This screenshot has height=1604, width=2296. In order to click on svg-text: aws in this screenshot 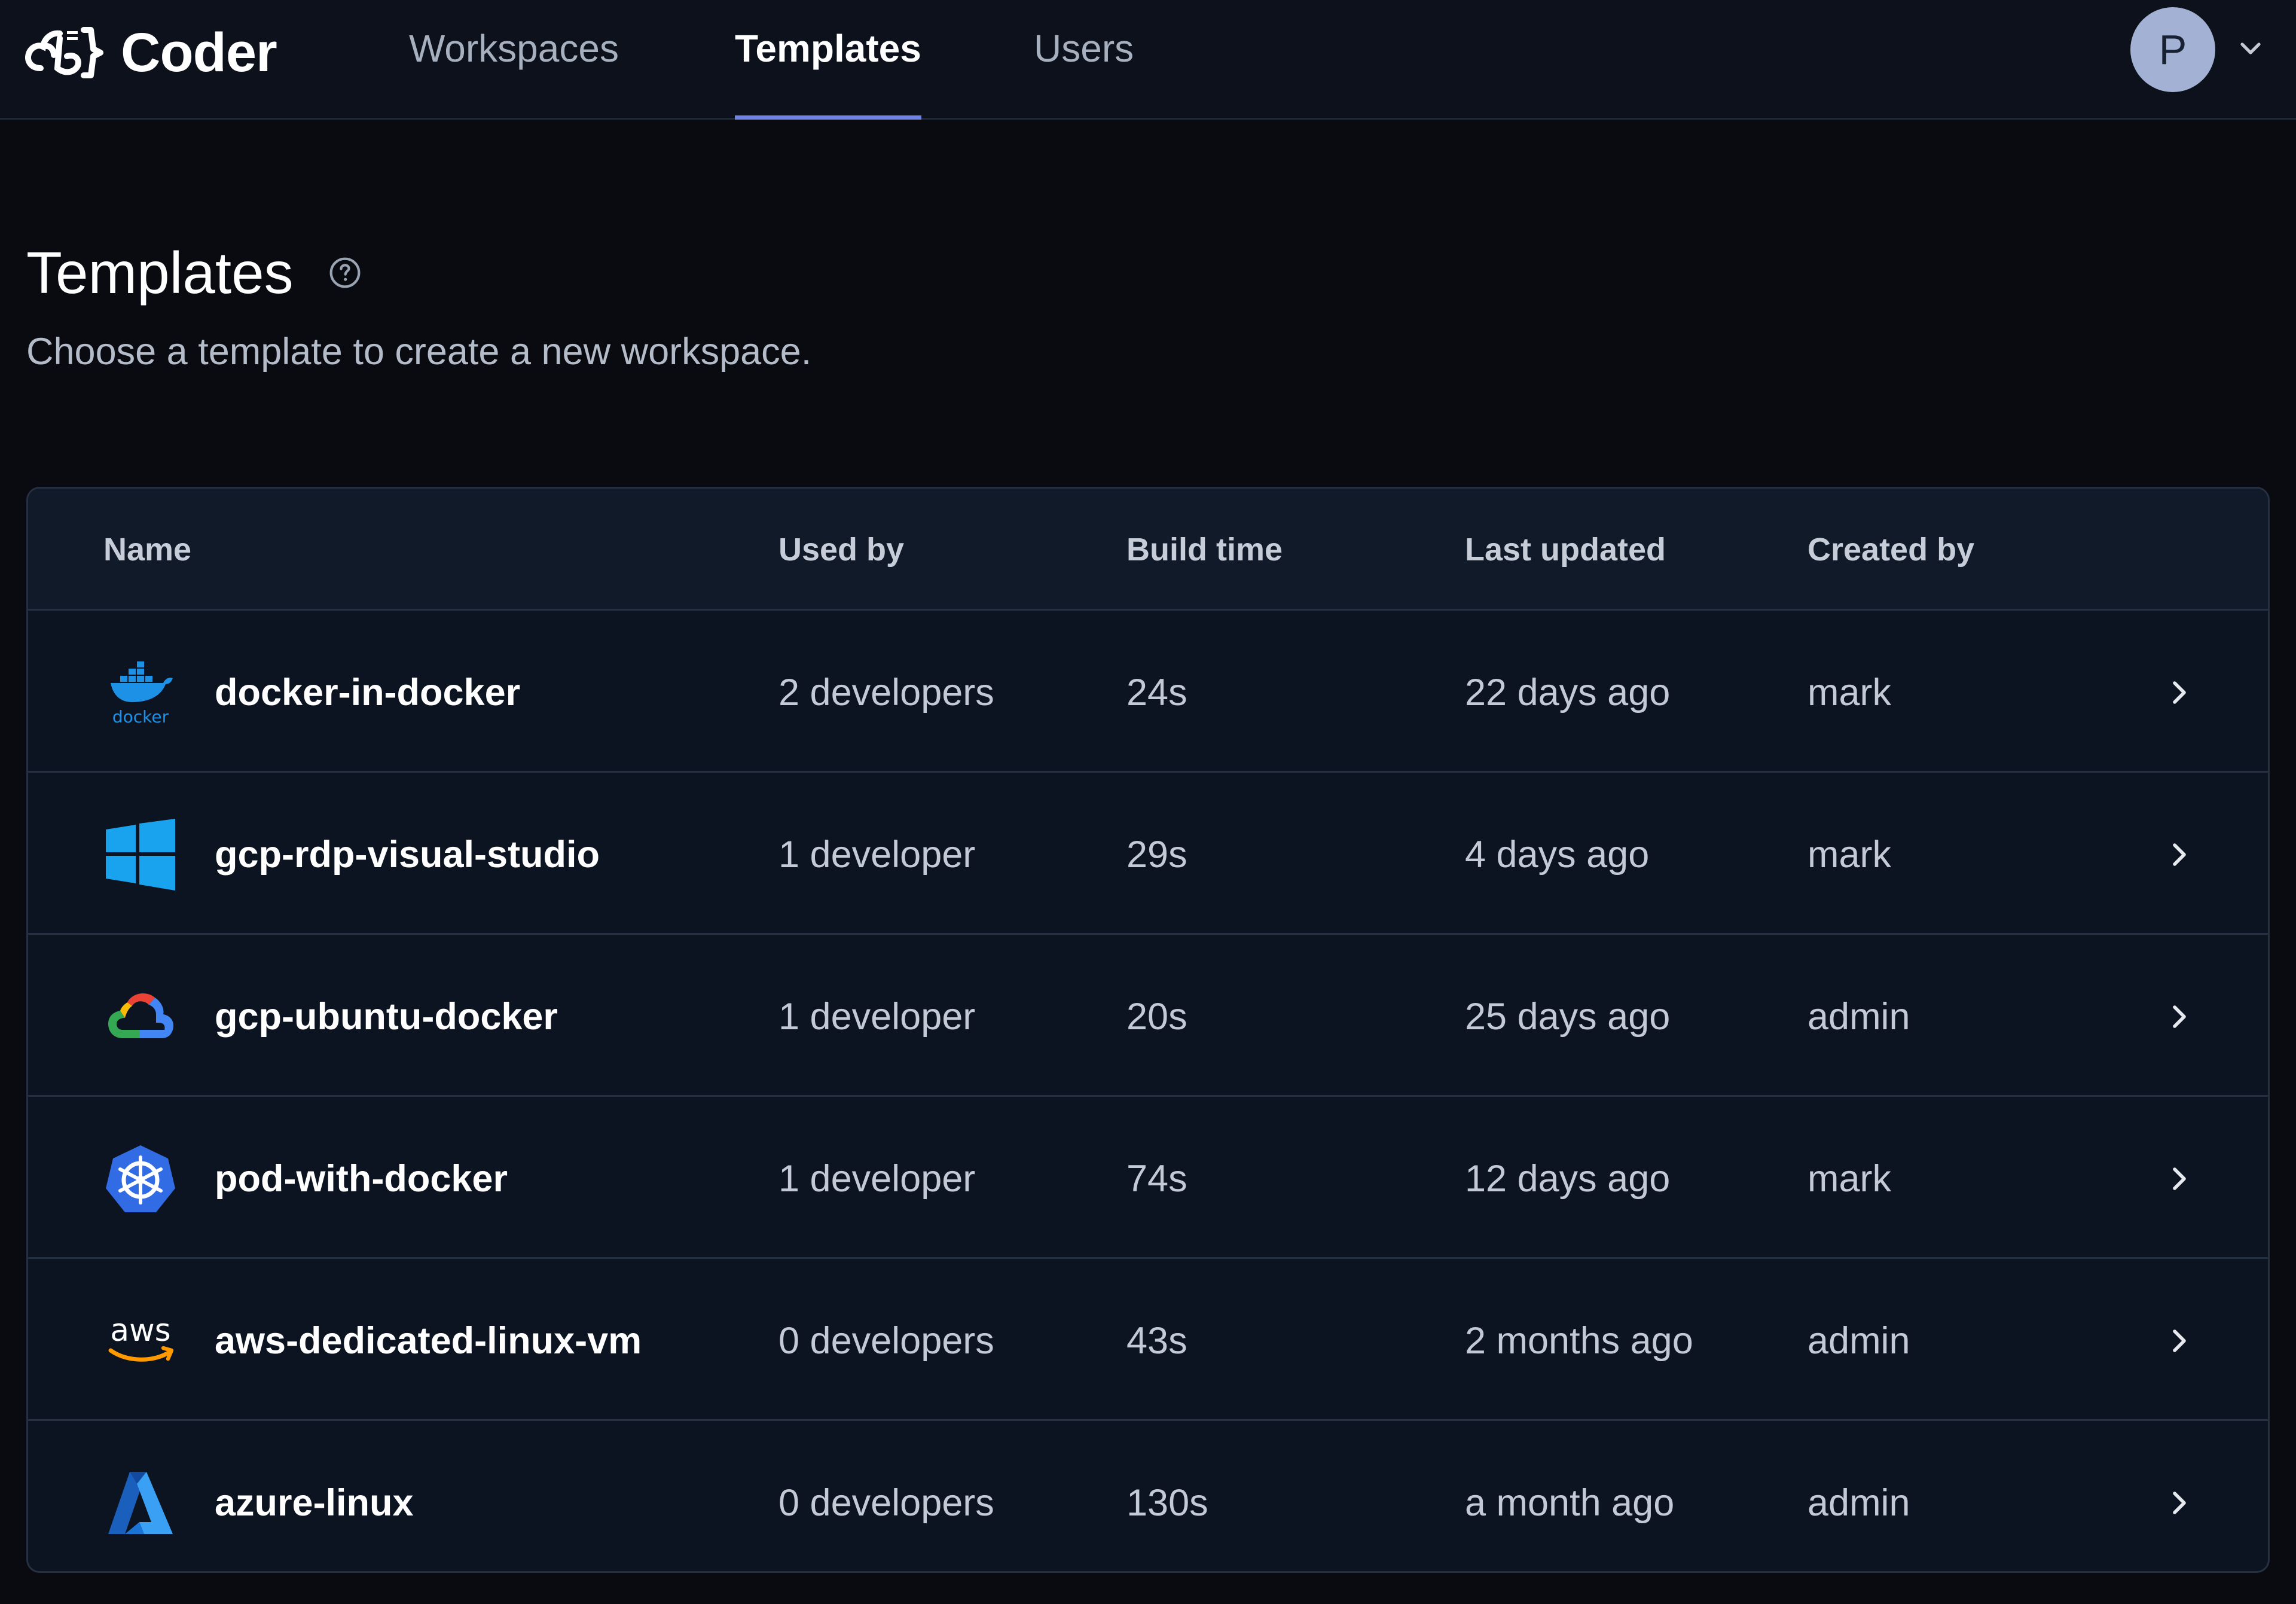, I will do `click(140, 1331)`.